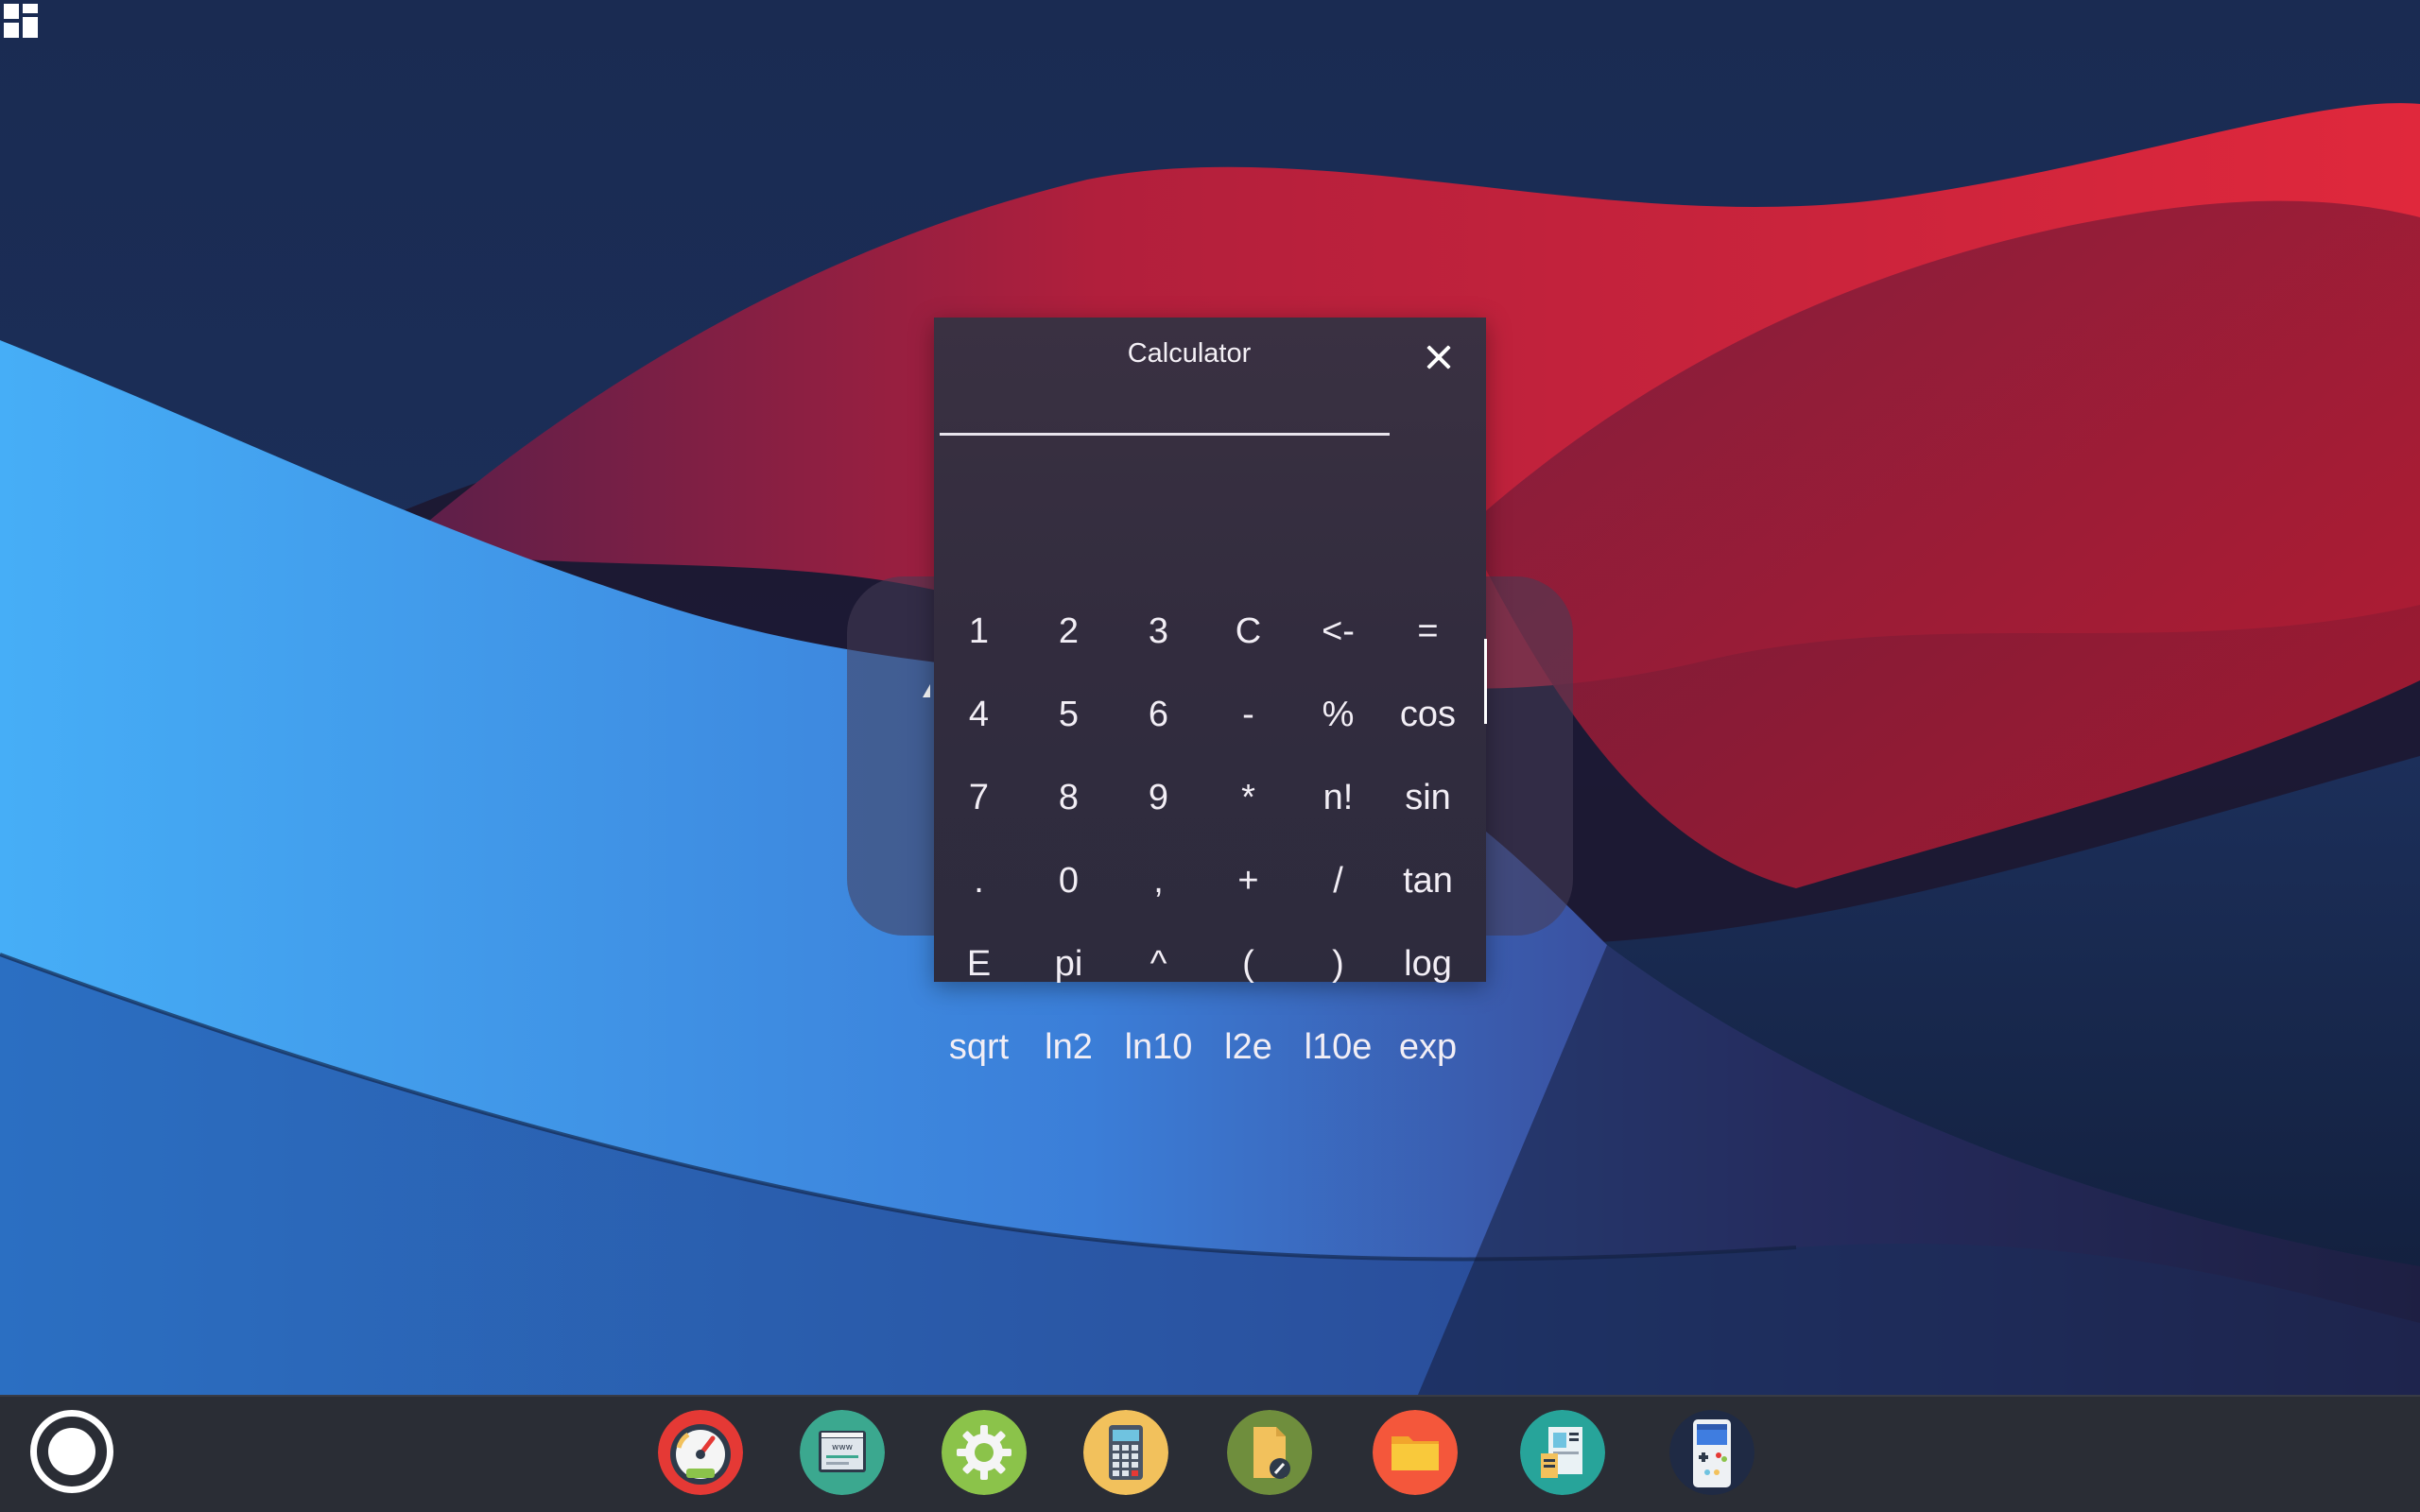 The width and height of the screenshot is (2420, 1512). What do you see at coordinates (1269, 1452) in the screenshot?
I see `notes-app-icon` at bounding box center [1269, 1452].